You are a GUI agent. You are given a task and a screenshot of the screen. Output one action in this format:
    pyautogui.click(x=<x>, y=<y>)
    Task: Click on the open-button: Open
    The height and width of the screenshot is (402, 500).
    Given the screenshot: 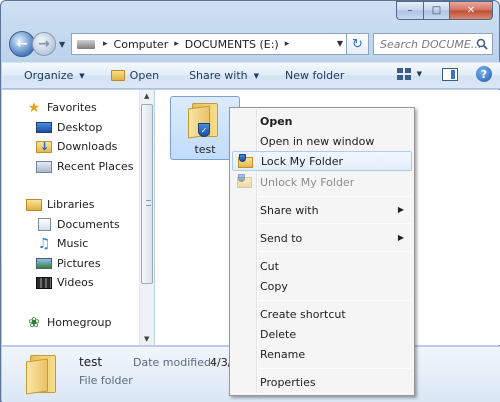 What is the action you would take?
    pyautogui.click(x=135, y=76)
    